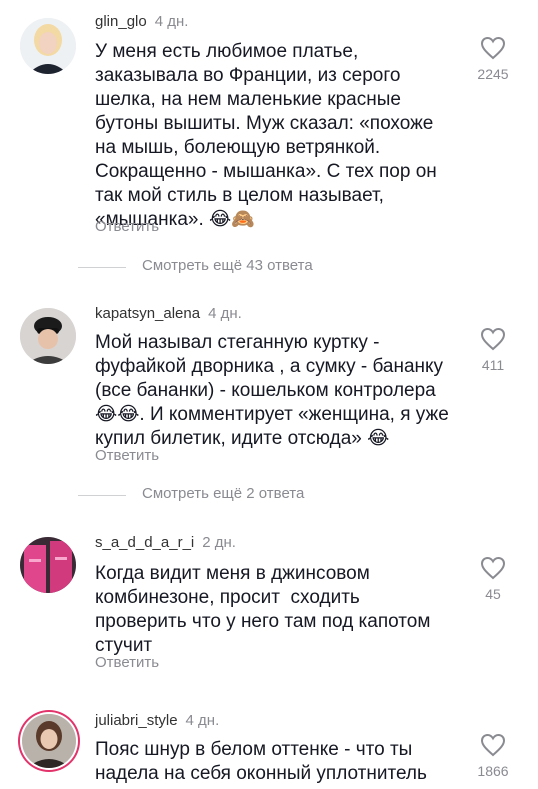 This screenshot has width=538, height=789. What do you see at coordinates (493, 365) in the screenshot?
I see `like-count: 411` at bounding box center [493, 365].